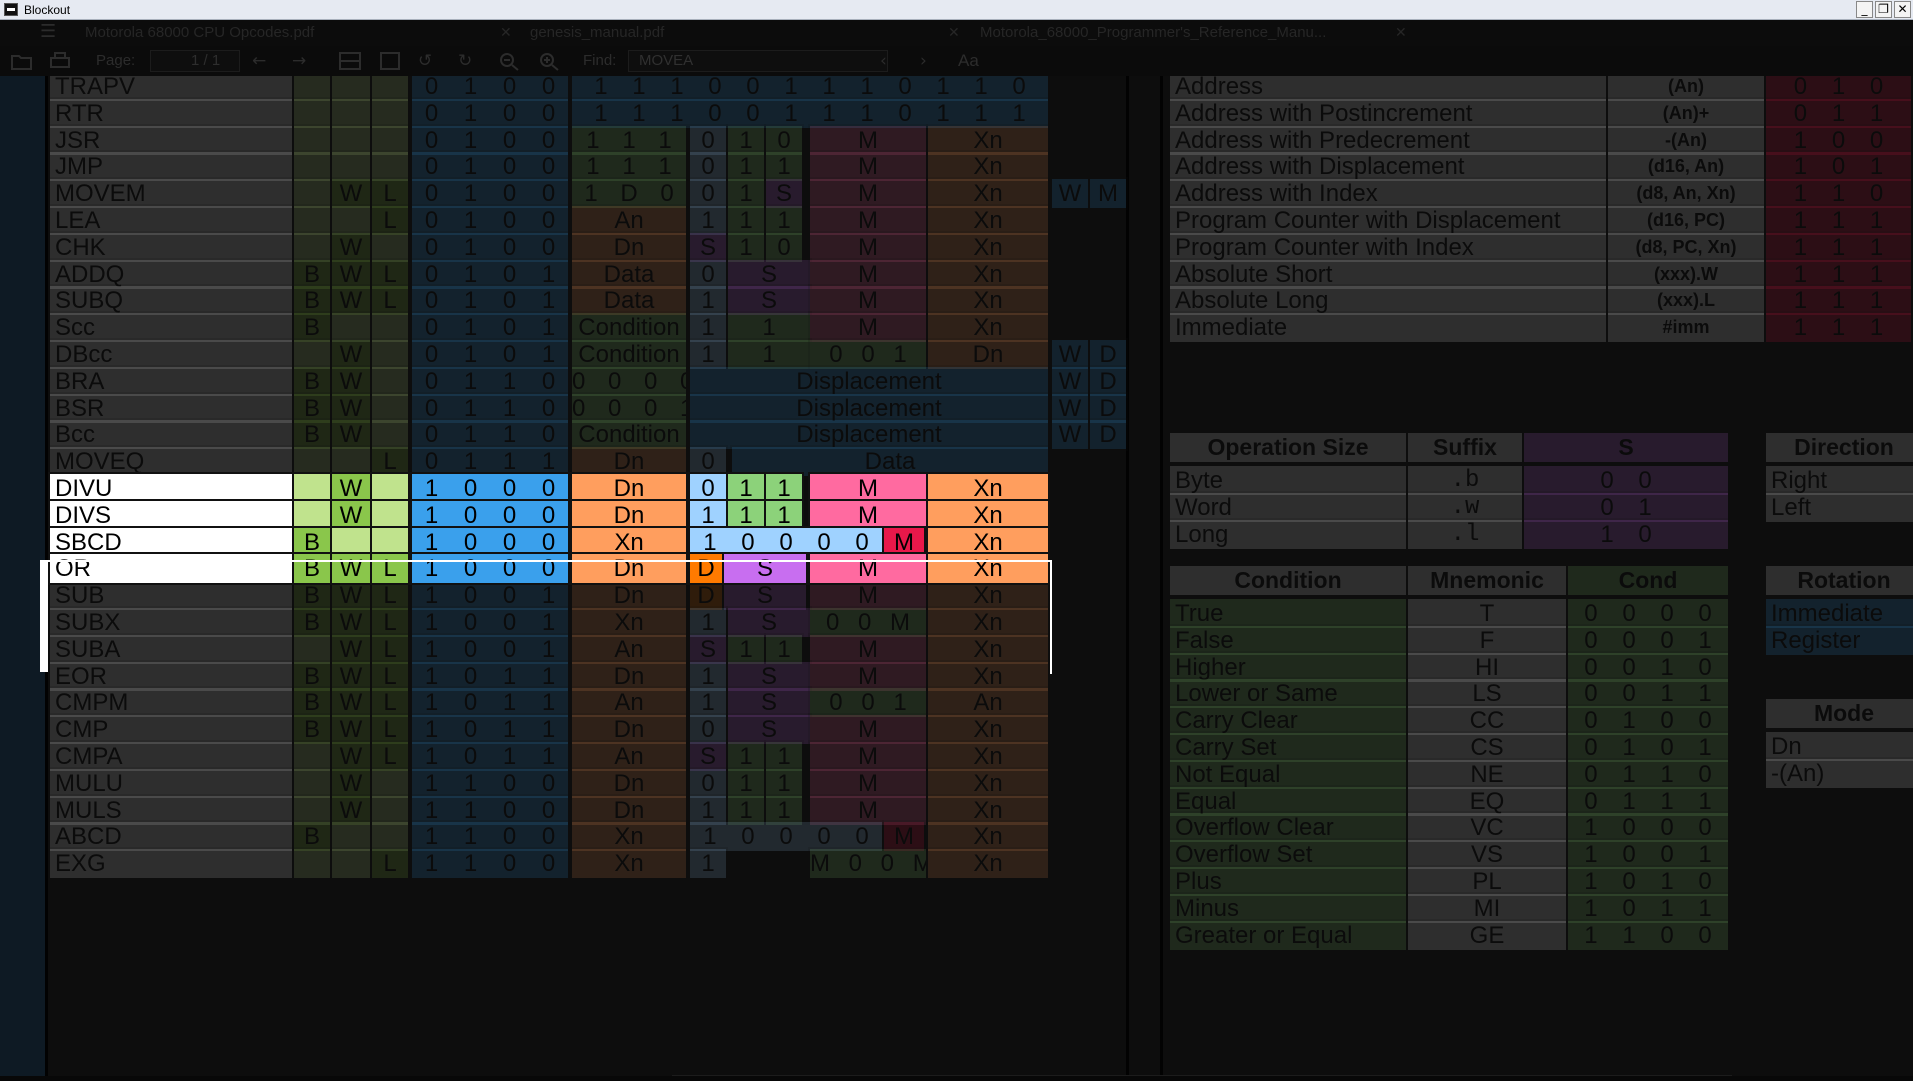 The width and height of the screenshot is (1913, 1081). Describe the element at coordinates (1487, 935) in the screenshot. I see `condition-mnemonic: GE` at that location.